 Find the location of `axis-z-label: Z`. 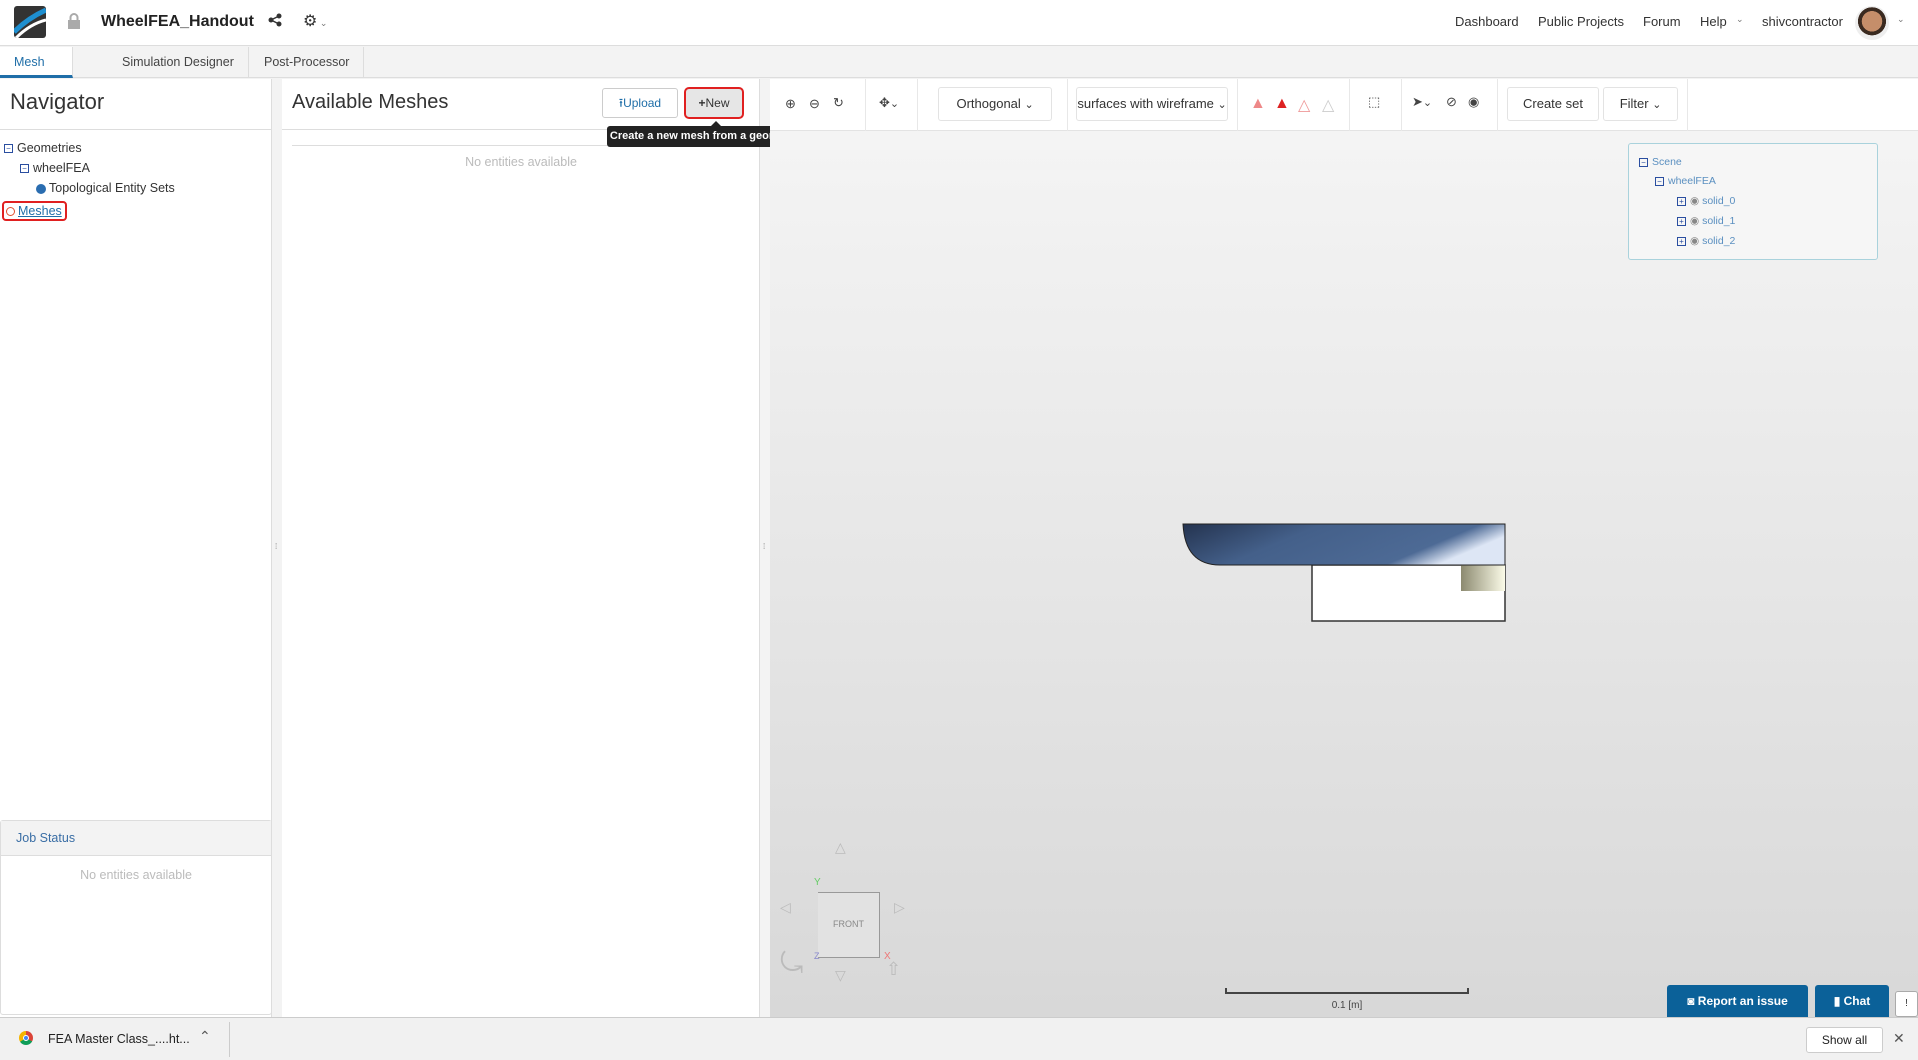

axis-z-label: Z is located at coordinates (817, 956).